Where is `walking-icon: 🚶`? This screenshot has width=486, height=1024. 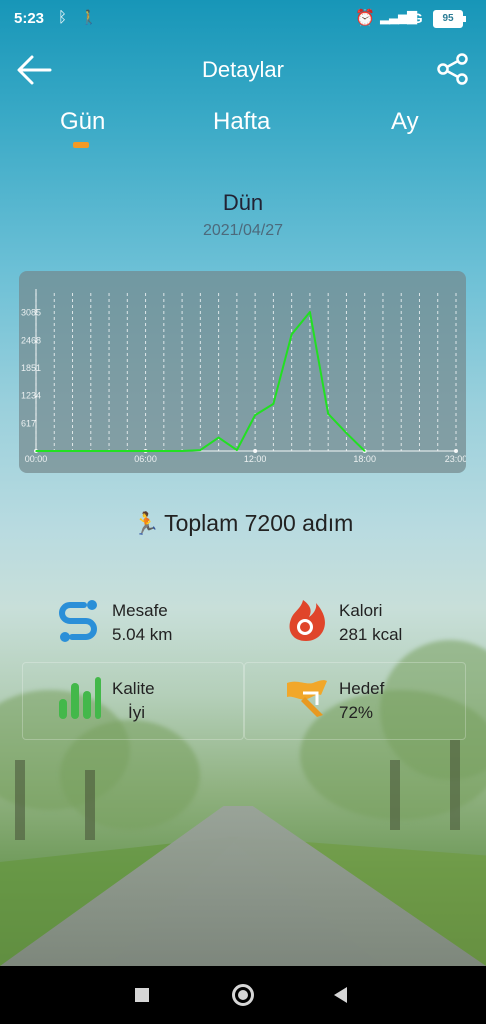
walking-icon: 🚶 is located at coordinates (89, 17).